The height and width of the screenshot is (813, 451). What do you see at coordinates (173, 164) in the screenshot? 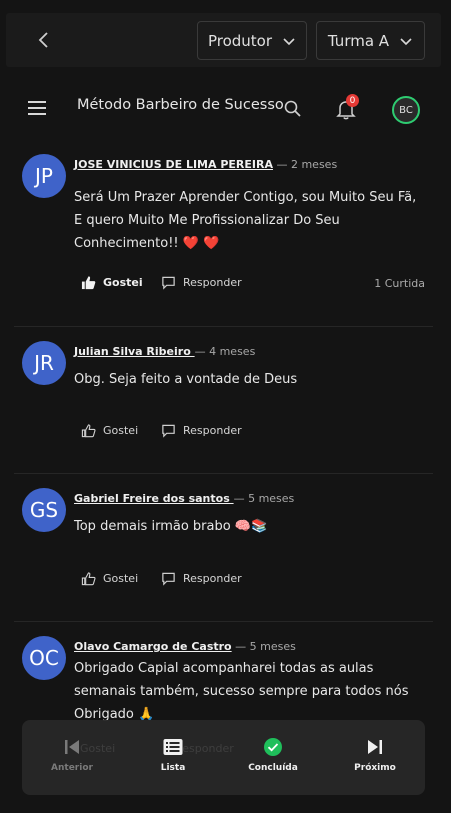
I see `comment-author: JOSE VINICIUS DE LIMA PEREIRA` at bounding box center [173, 164].